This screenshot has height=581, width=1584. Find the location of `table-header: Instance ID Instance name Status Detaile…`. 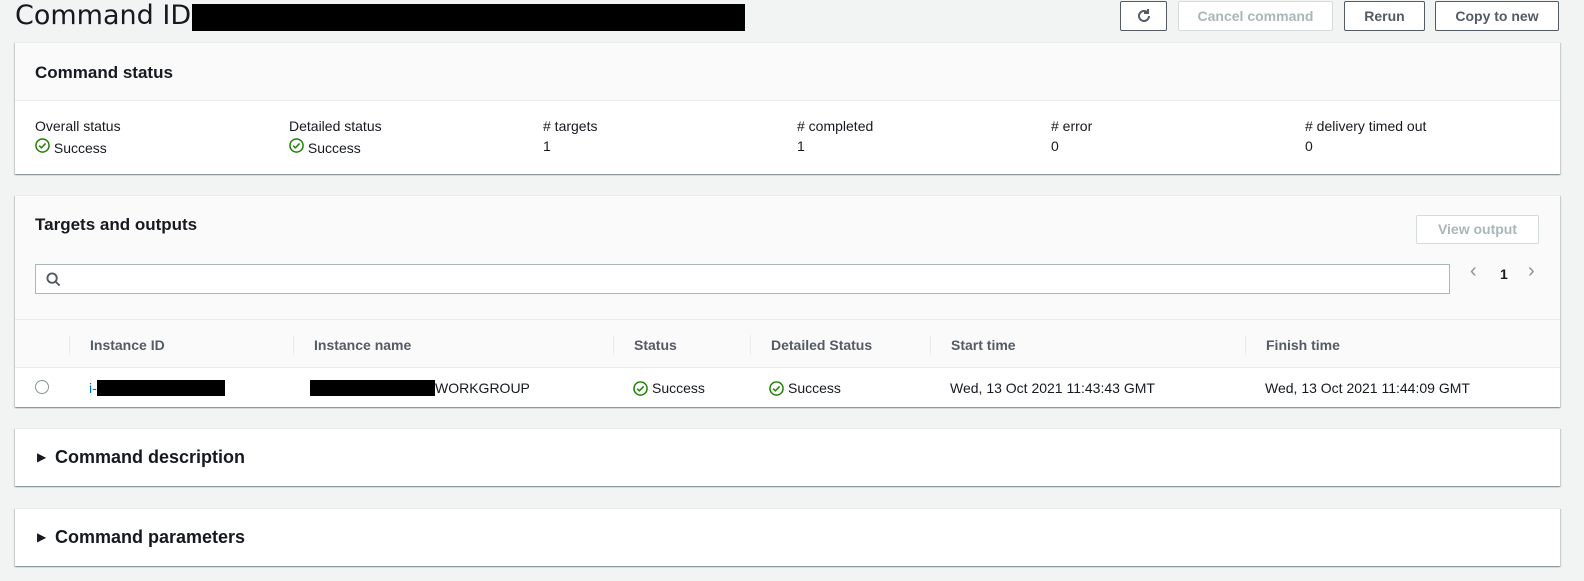

table-header: Instance ID Instance name Status Detaile… is located at coordinates (787, 344).